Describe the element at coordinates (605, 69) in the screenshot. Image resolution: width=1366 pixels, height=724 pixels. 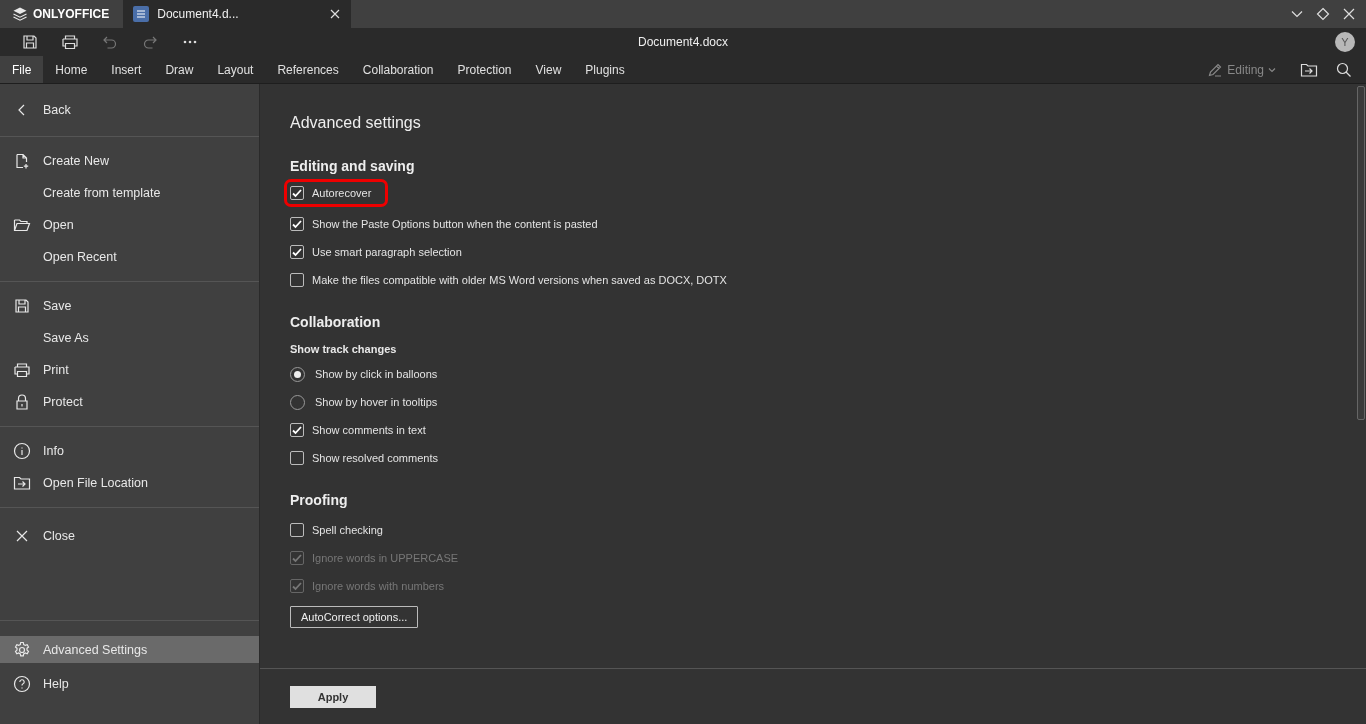
I see `menu-tab: Plugins` at that location.